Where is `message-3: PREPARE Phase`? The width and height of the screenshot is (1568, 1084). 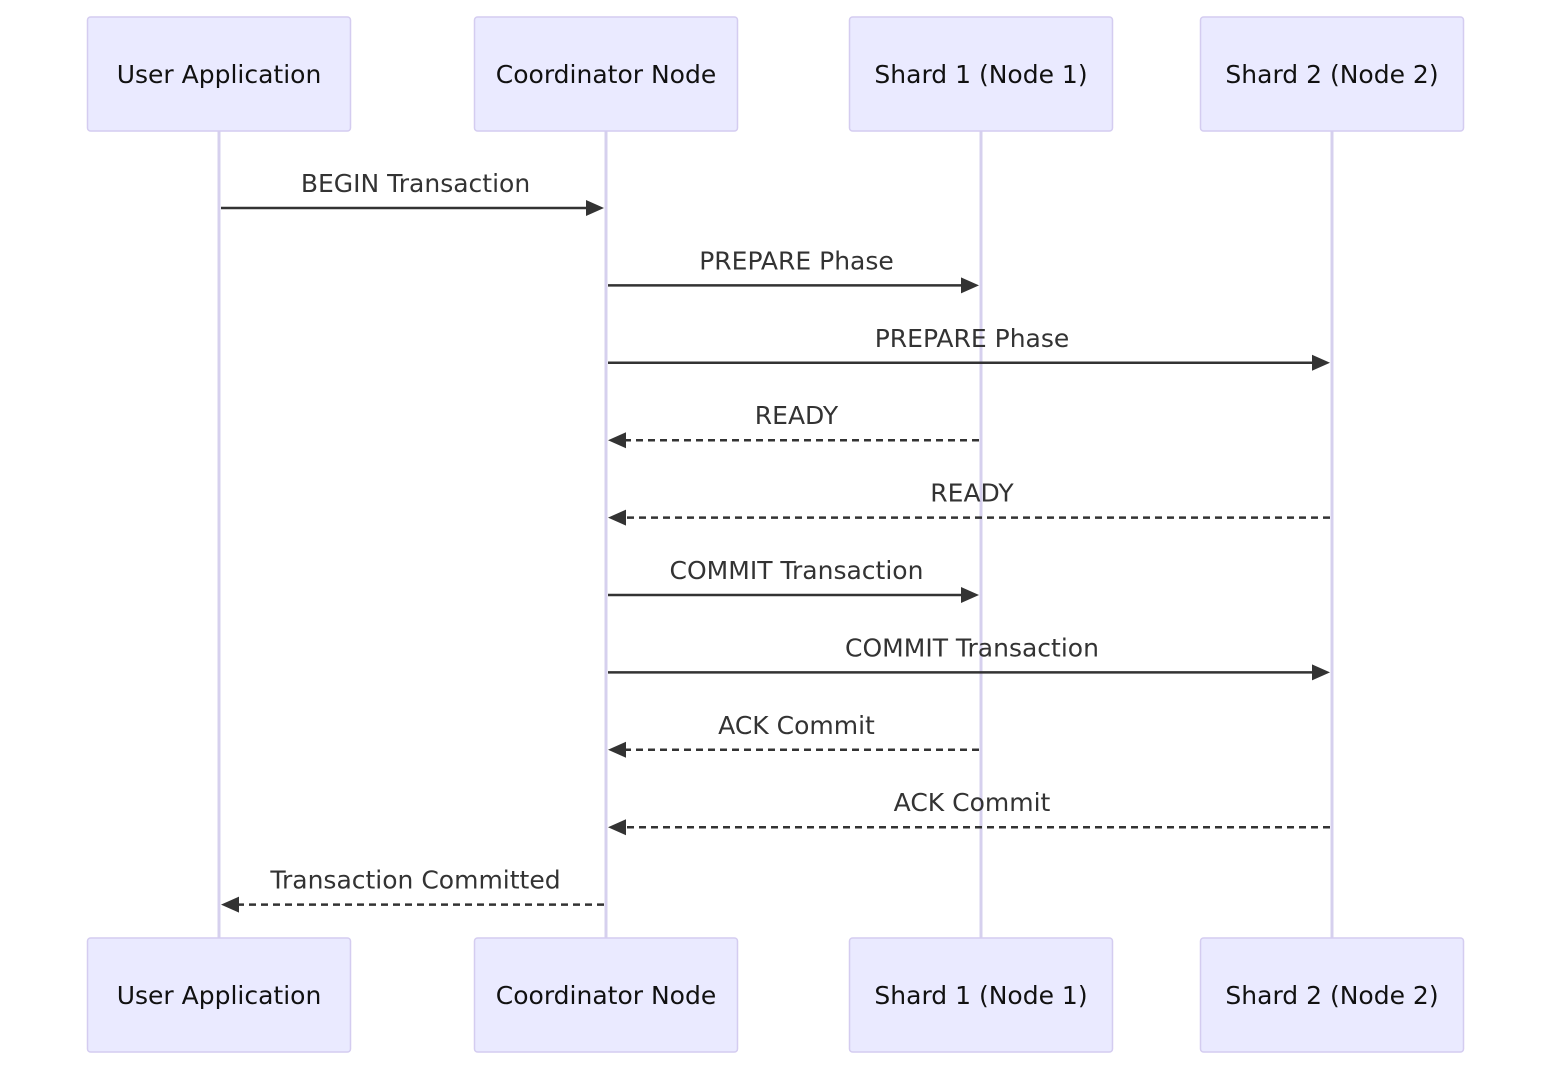
message-3: PREPARE Phase is located at coordinates (969, 347).